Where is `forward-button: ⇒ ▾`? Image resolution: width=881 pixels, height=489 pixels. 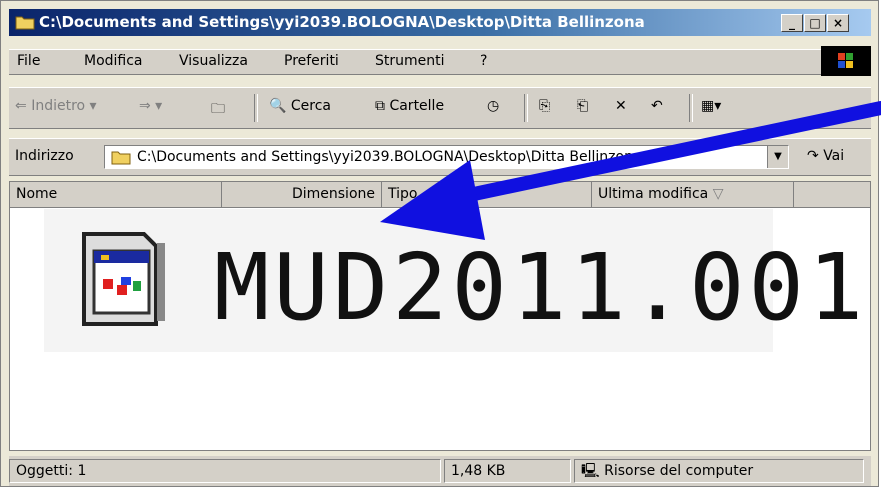 forward-button: ⇒ ▾ is located at coordinates (150, 106).